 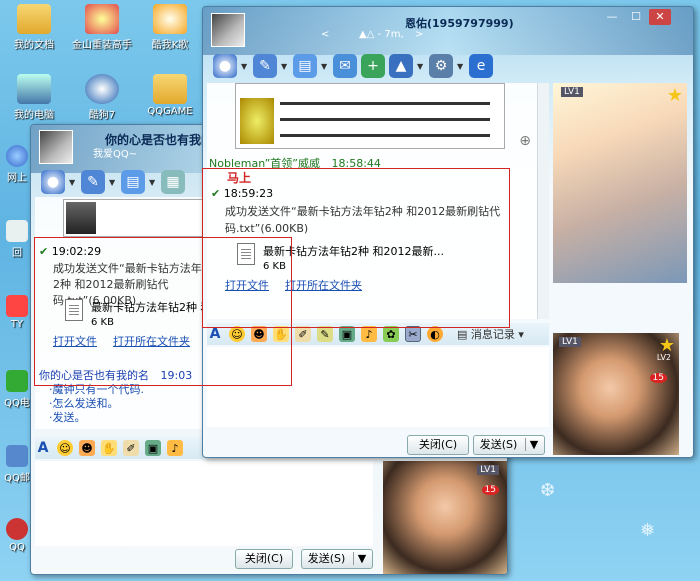 I want to click on chevron-down-icon: ▾, so click(x=521, y=334).